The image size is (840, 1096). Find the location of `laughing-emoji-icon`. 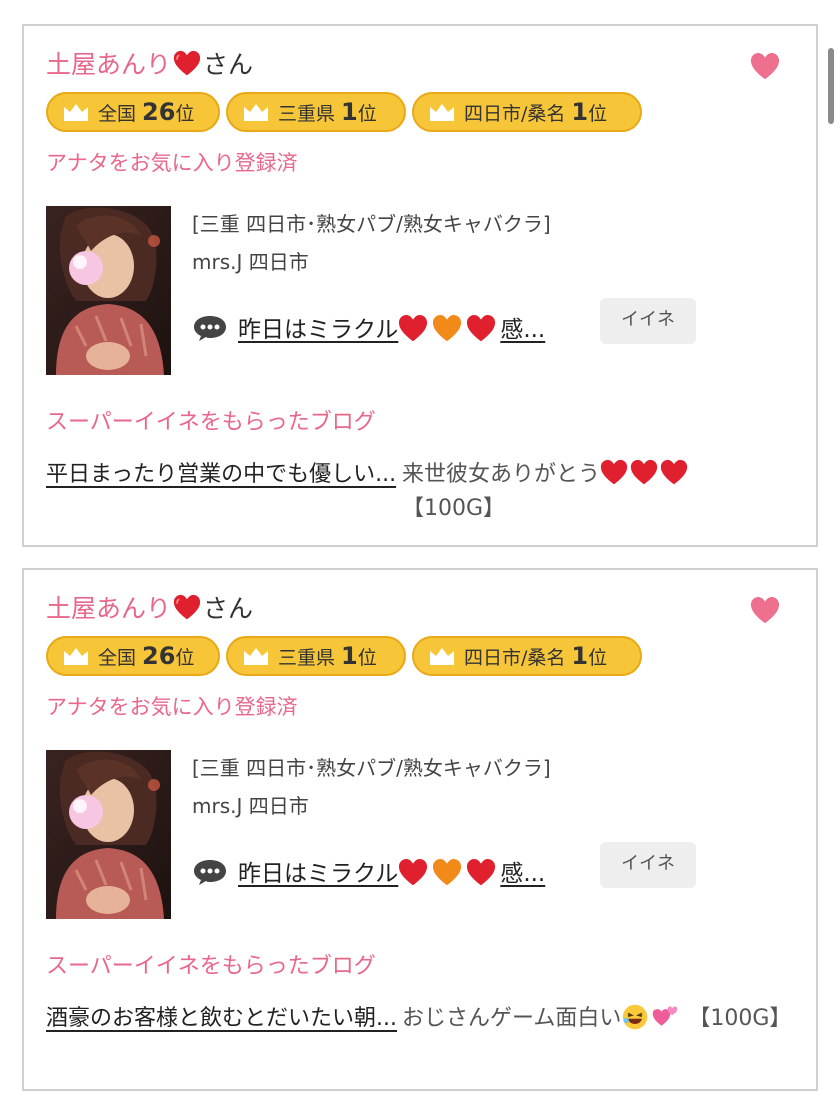

laughing-emoji-icon is located at coordinates (635, 1017).